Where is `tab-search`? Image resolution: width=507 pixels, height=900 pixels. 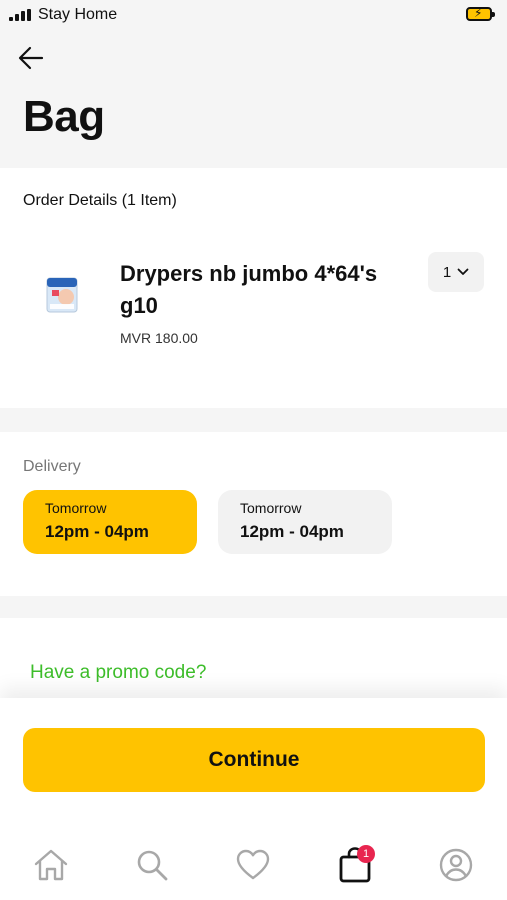 tab-search is located at coordinates (152, 865).